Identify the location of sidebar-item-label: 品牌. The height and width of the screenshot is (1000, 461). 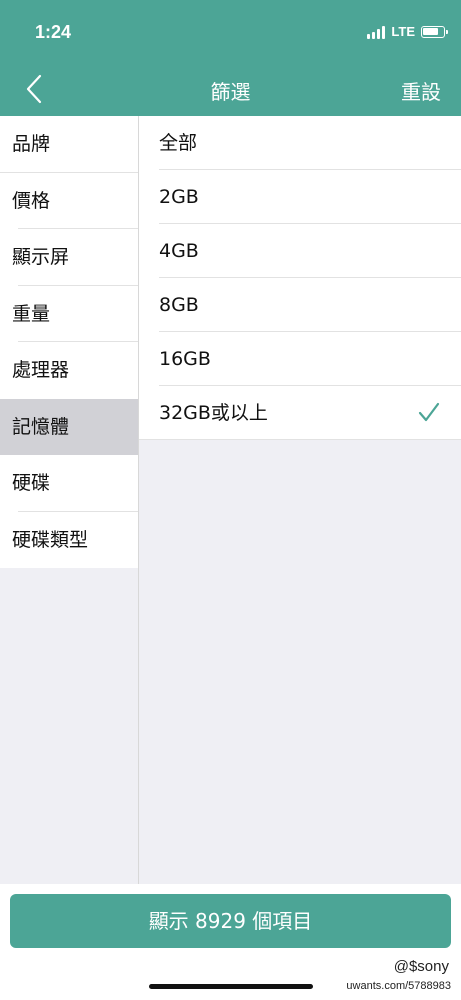
(31, 144).